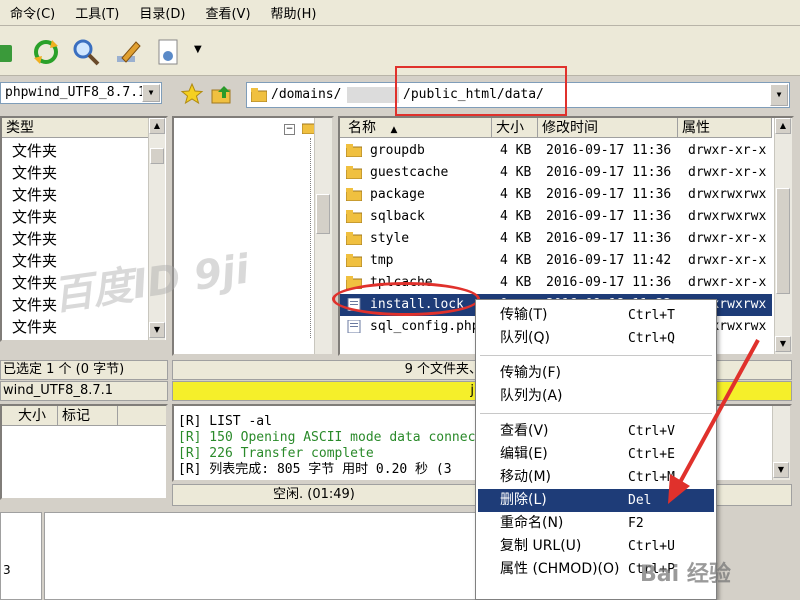 The height and width of the screenshot is (600, 800). Describe the element at coordinates (253, 236) in the screenshot. I see `remote-folder-tree: −` at that location.